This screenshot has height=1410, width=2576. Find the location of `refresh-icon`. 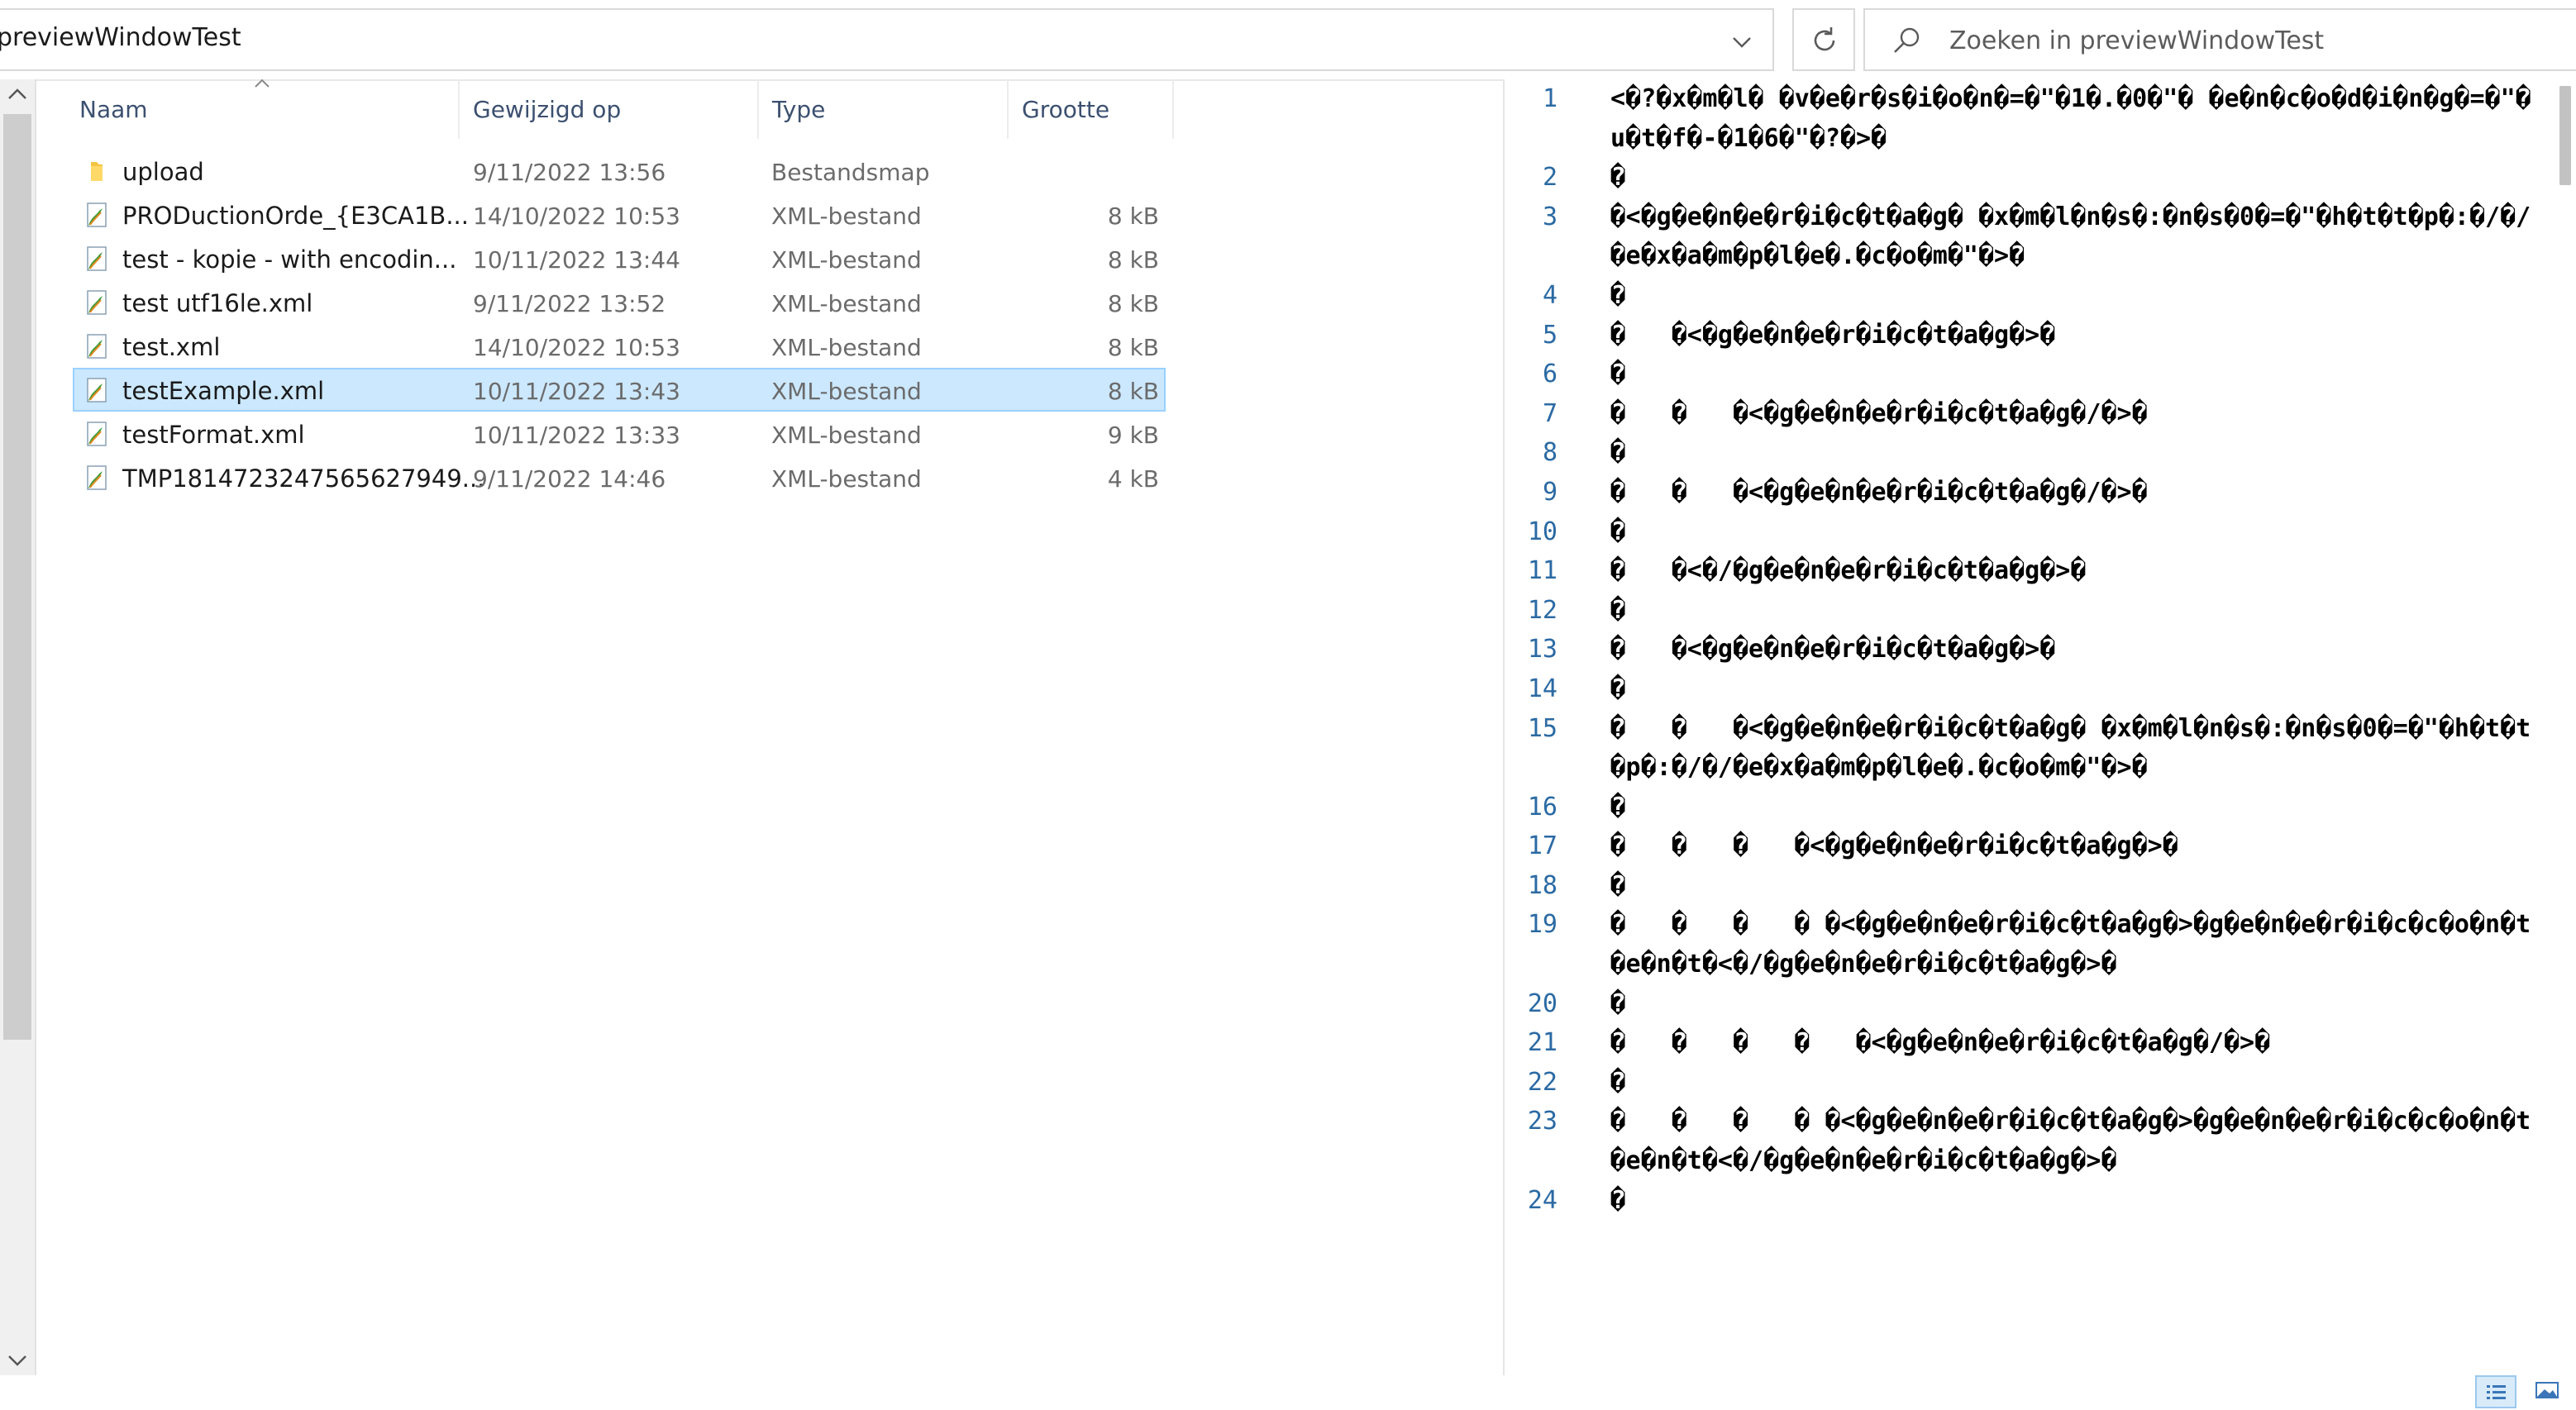

refresh-icon is located at coordinates (1824, 39).